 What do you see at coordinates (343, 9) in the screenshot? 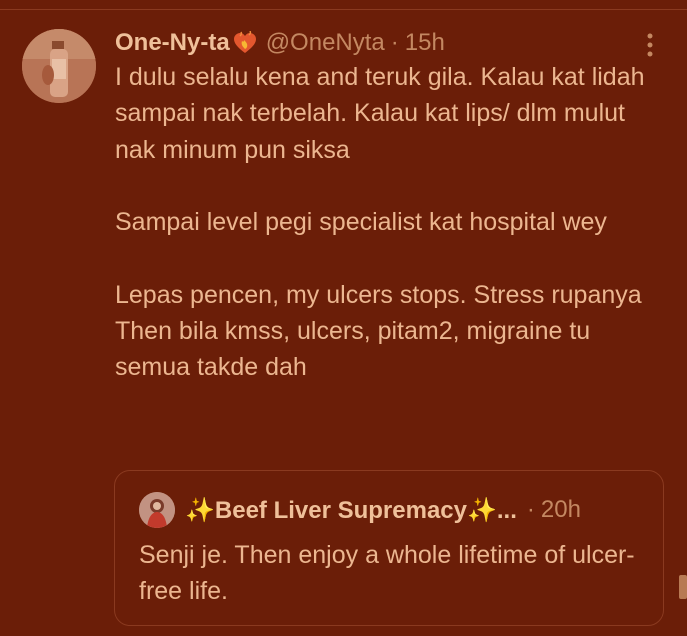
I see `top-divider` at bounding box center [343, 9].